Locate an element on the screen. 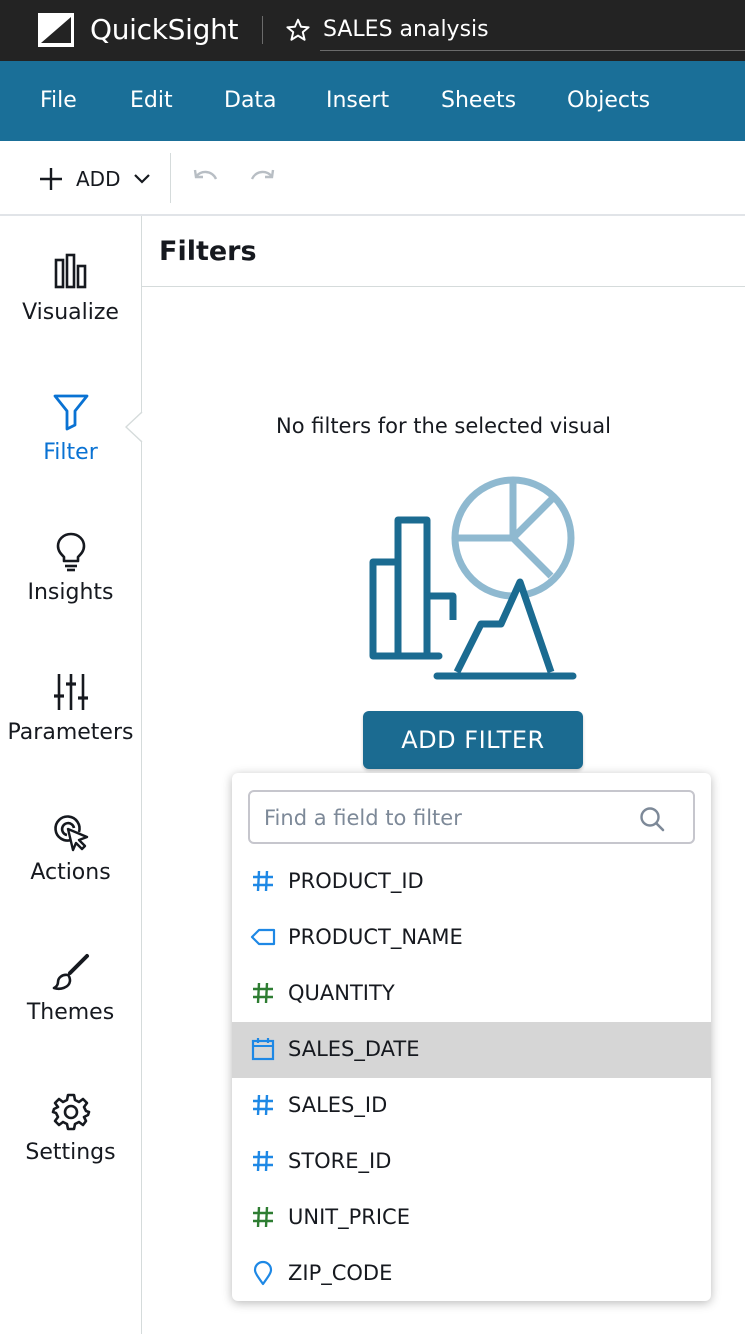 Image resolution: width=745 pixels, height=1334 pixels. search-icon is located at coordinates (652, 819).